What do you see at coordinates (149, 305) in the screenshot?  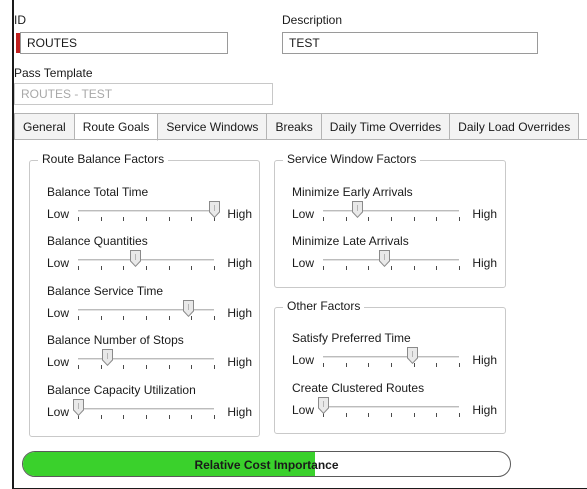 I see `slider-balance-service-time: Balance Service Time Low High` at bounding box center [149, 305].